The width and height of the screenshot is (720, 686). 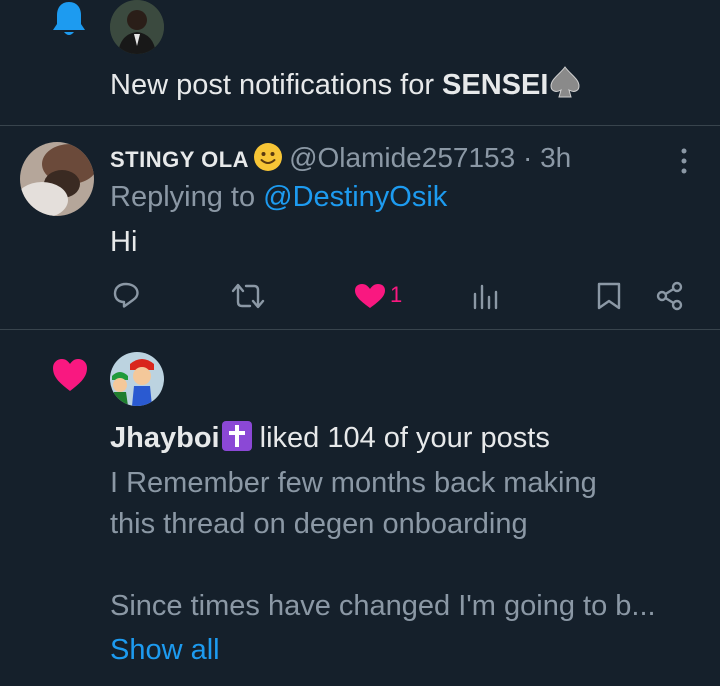 What do you see at coordinates (137, 379) in the screenshot?
I see `jhayboi-avatar` at bounding box center [137, 379].